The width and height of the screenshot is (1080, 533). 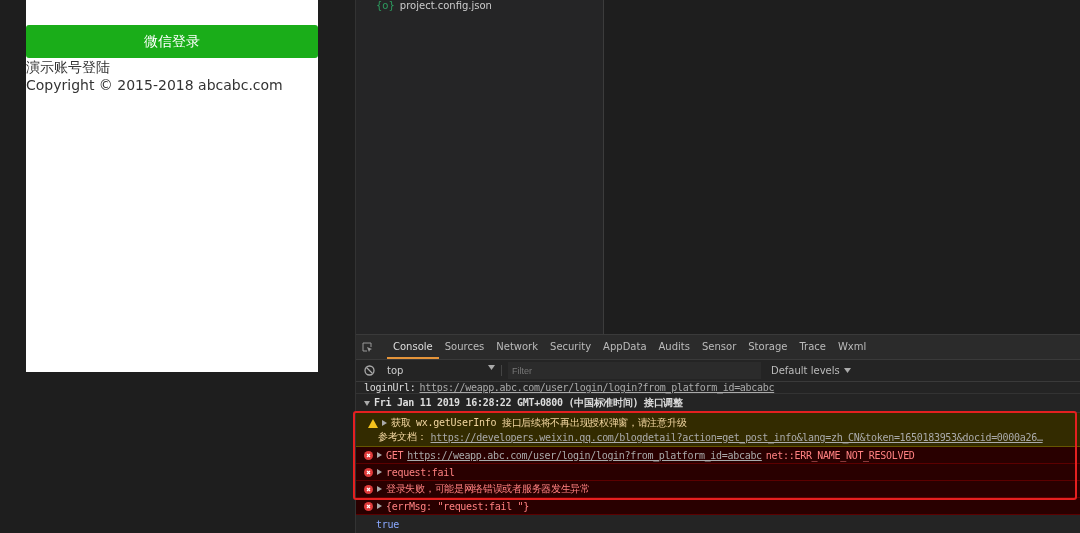 I want to click on devtools-tab: Sources, so click(x=464, y=347).